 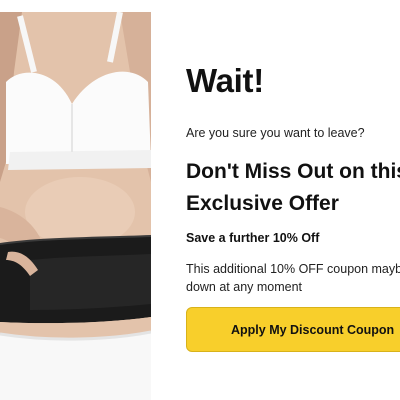 I want to click on discount-subhead: Save a further 10% Off, so click(x=253, y=238).